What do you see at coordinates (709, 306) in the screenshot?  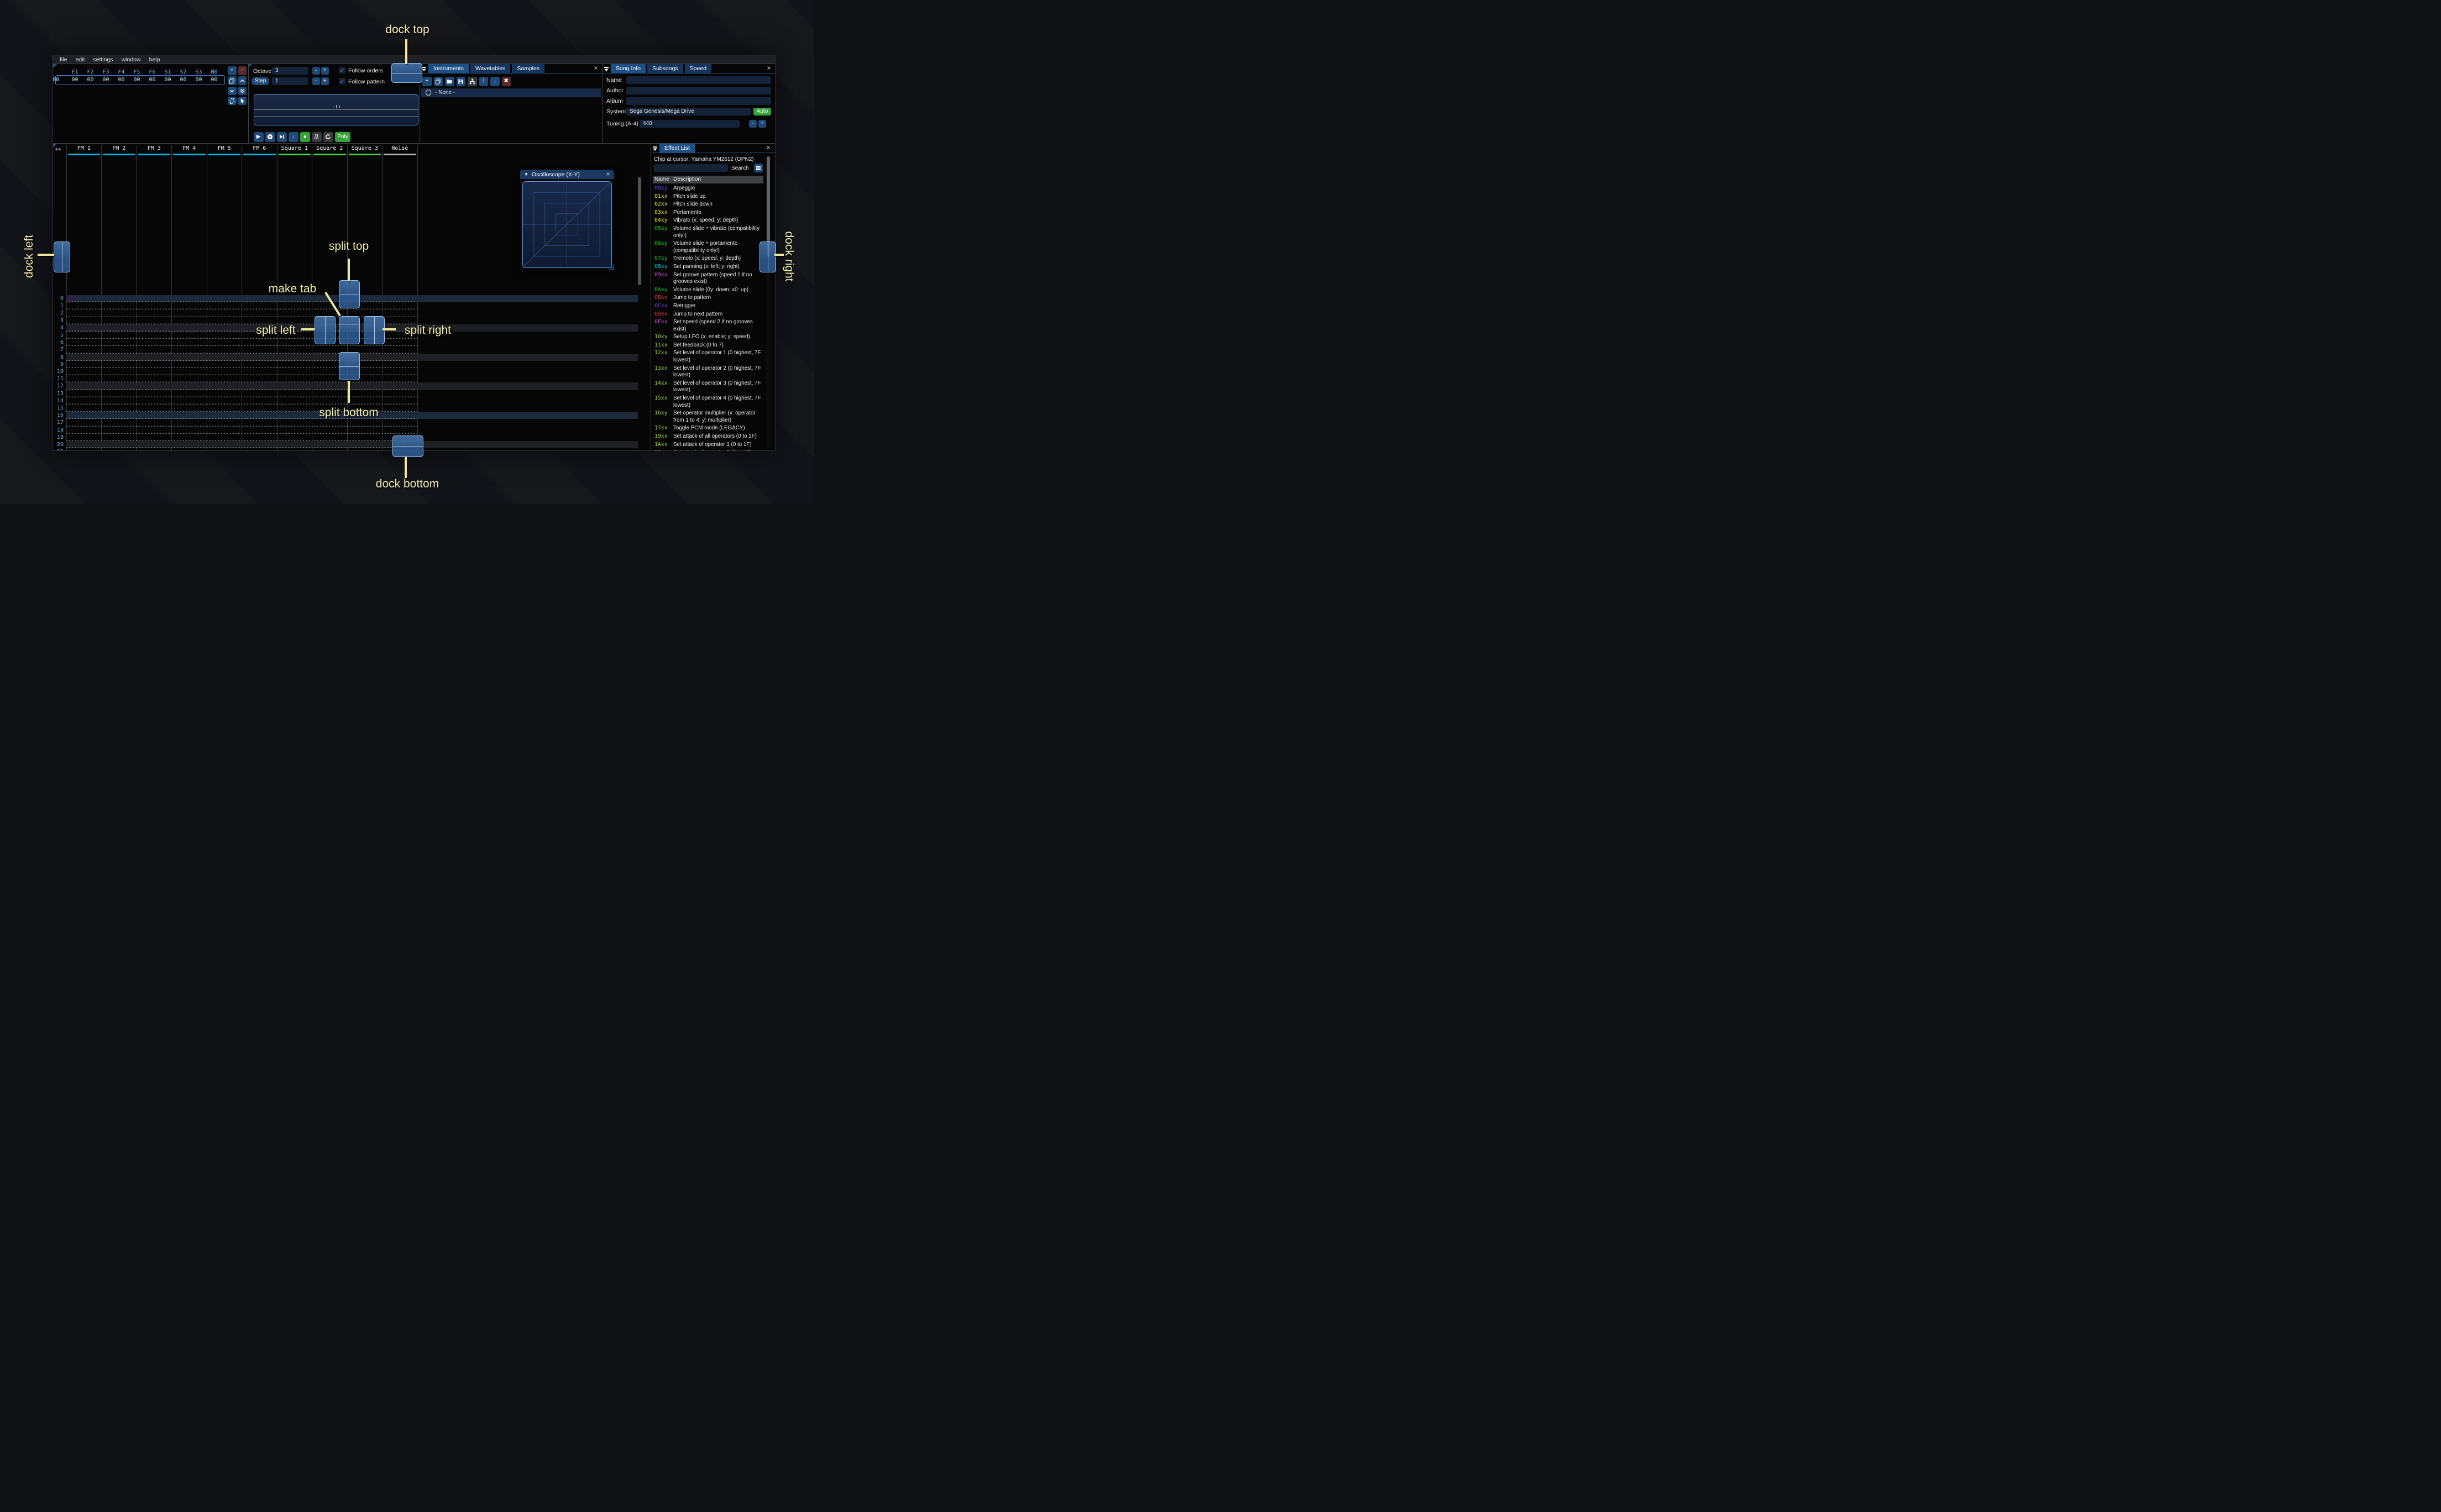 I see `effect-row: 0Cxx Retrigger` at bounding box center [709, 306].